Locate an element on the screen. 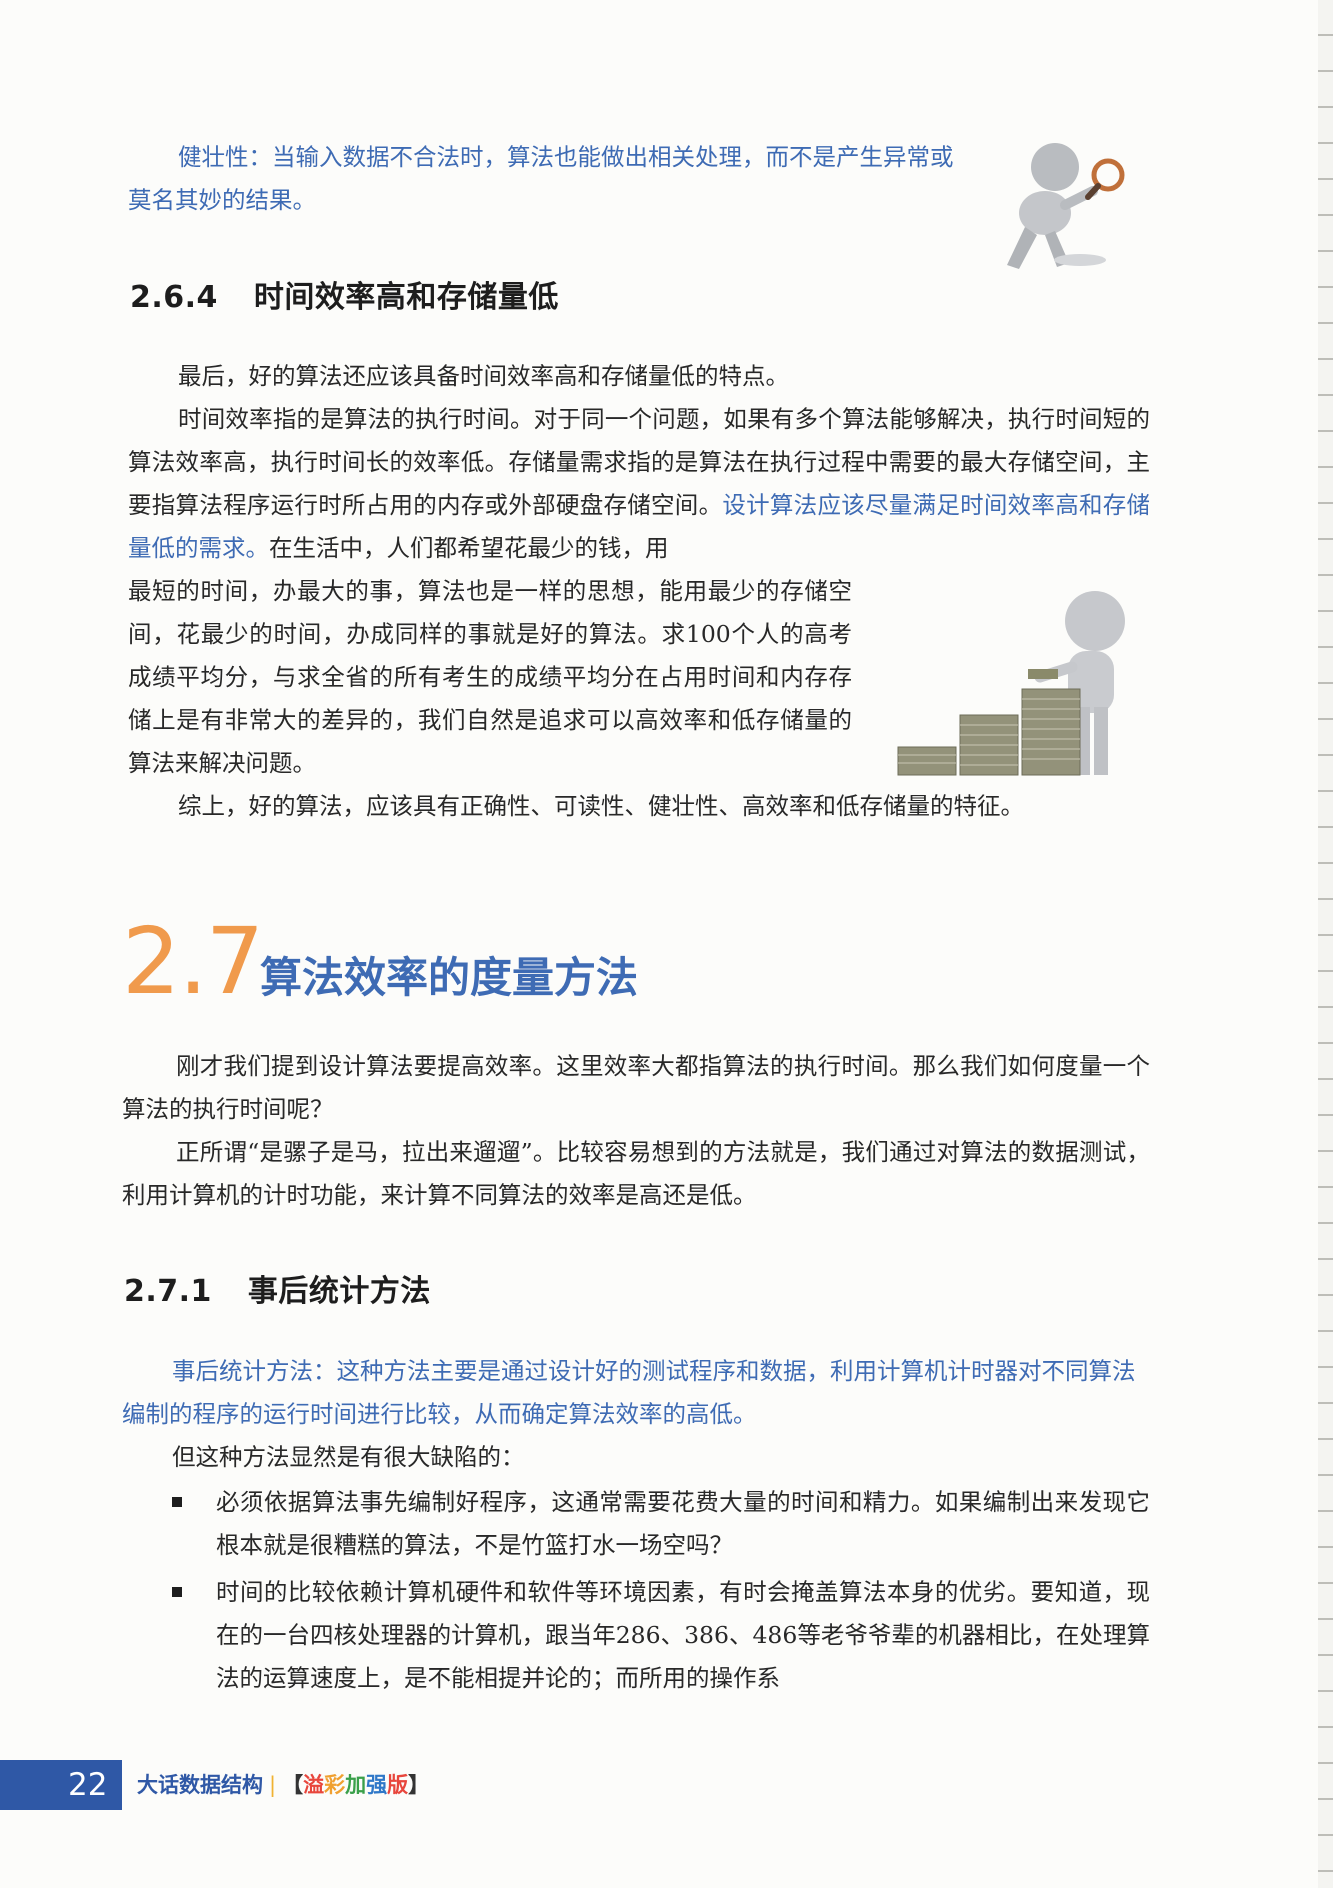  edition-char: 版 is located at coordinates (398, 1785).